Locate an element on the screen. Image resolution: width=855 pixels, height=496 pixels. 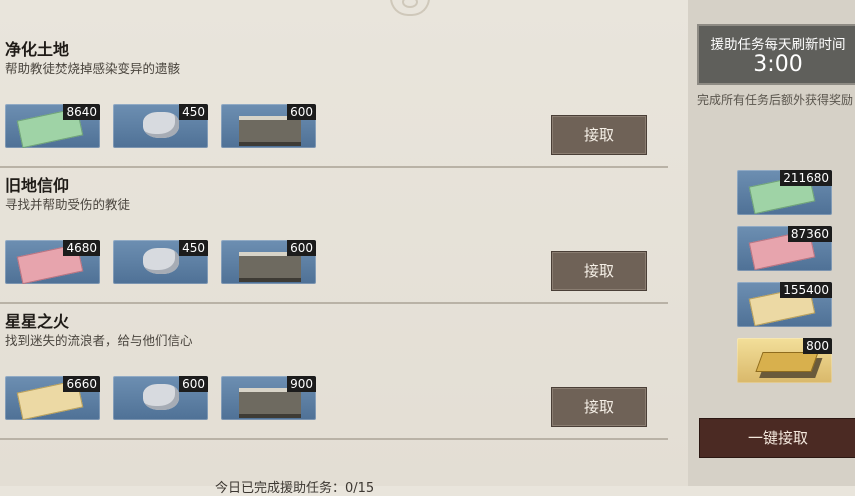
divider is located at coordinates (334, 439).